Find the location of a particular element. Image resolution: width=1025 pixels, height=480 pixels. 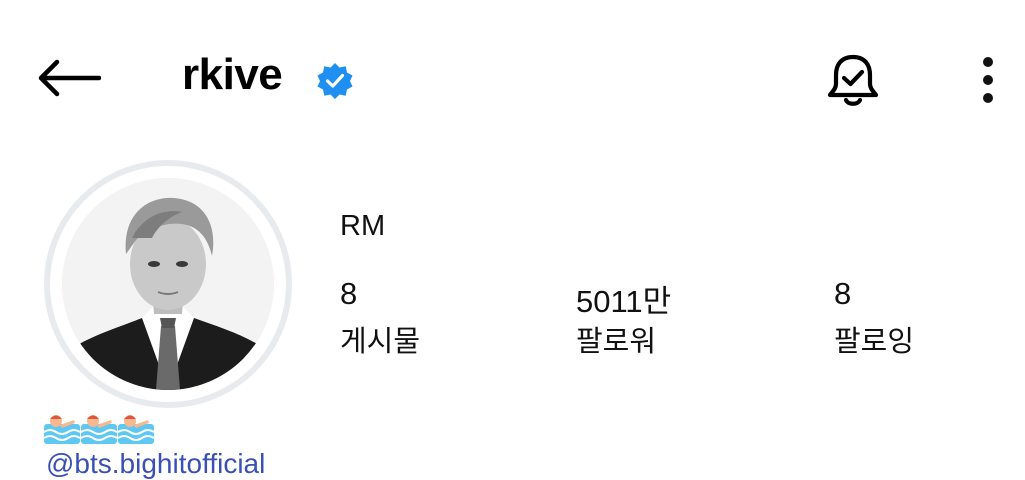

notifications-button is located at coordinates (853, 81).